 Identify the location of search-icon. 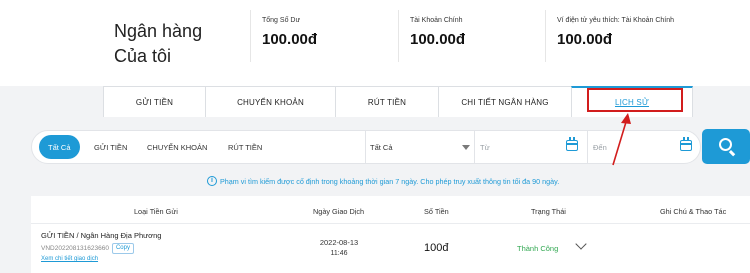
(725, 144).